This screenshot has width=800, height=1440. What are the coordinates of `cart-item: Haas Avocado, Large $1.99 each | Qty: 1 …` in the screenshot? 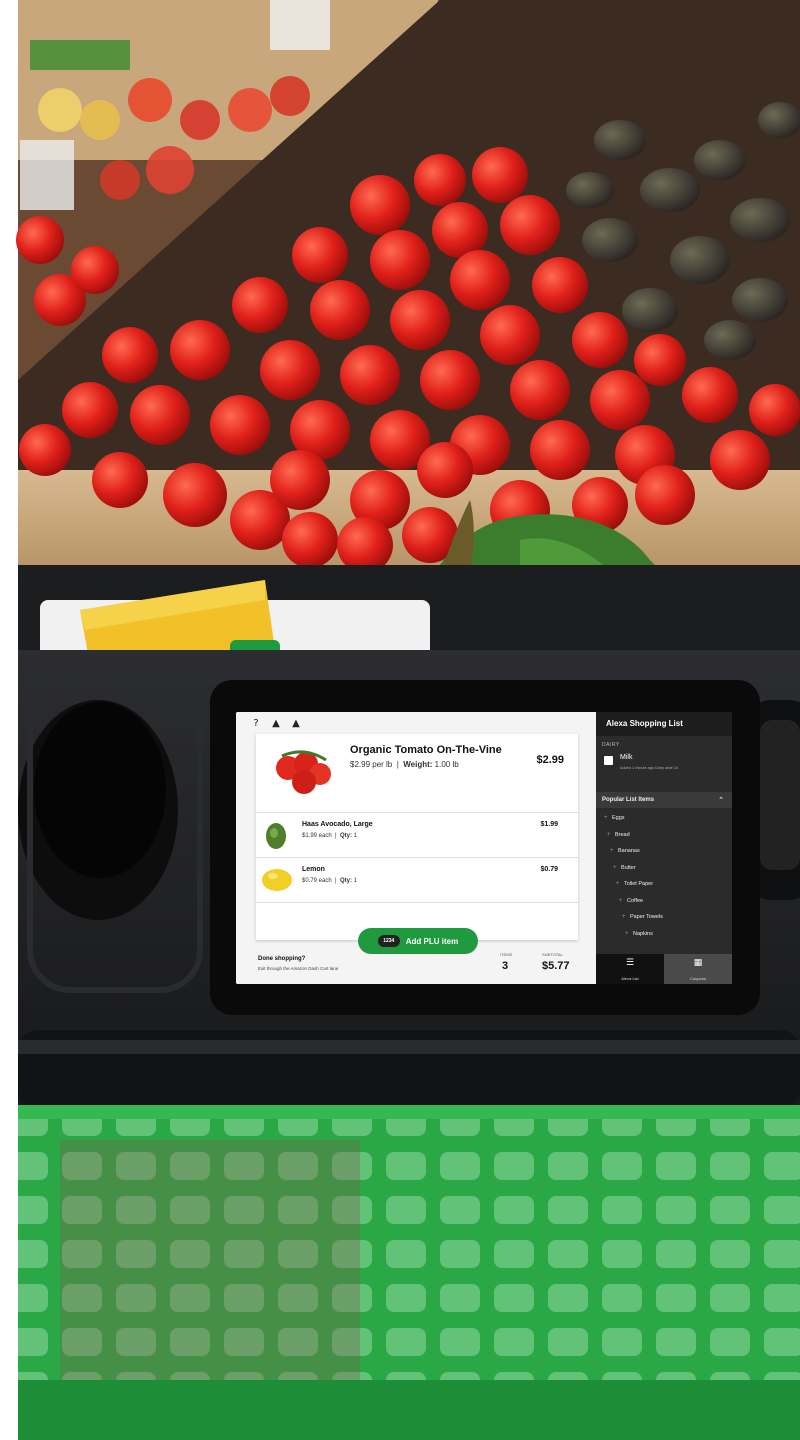 It's located at (417, 835).